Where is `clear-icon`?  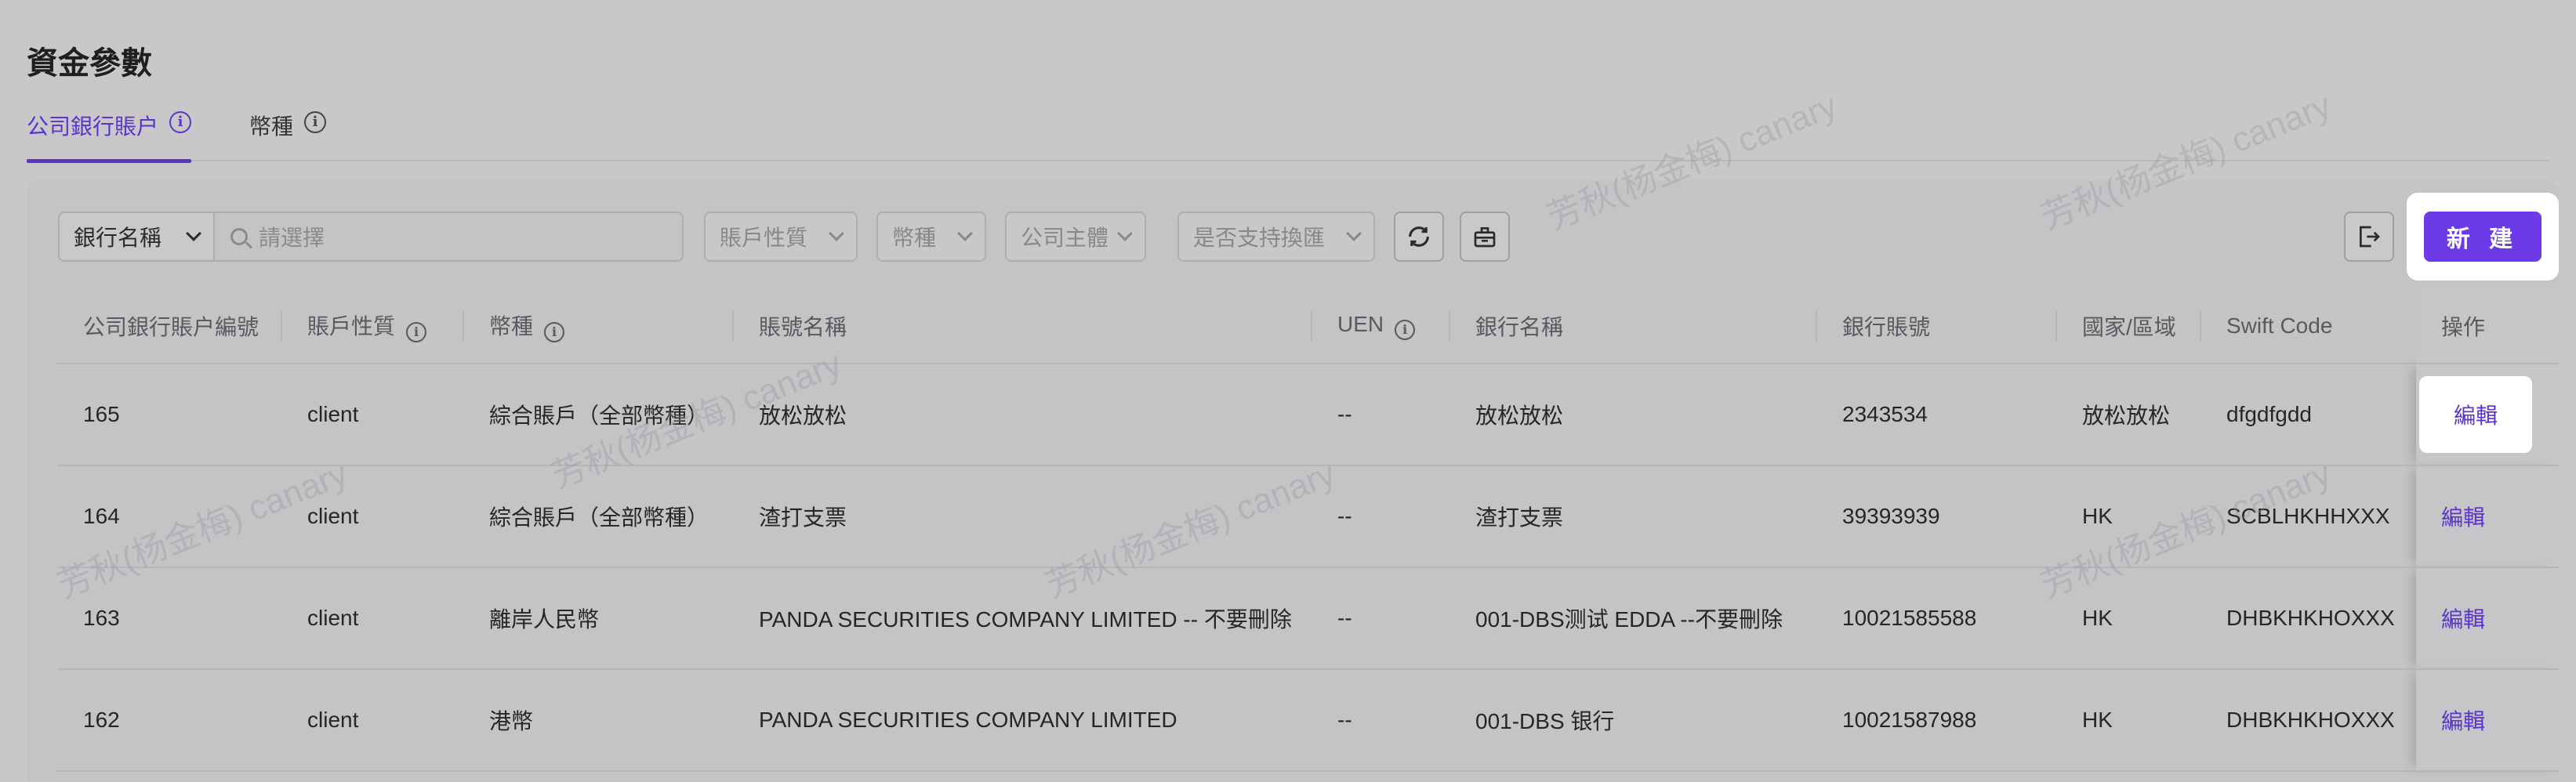
clear-icon is located at coordinates (1485, 238).